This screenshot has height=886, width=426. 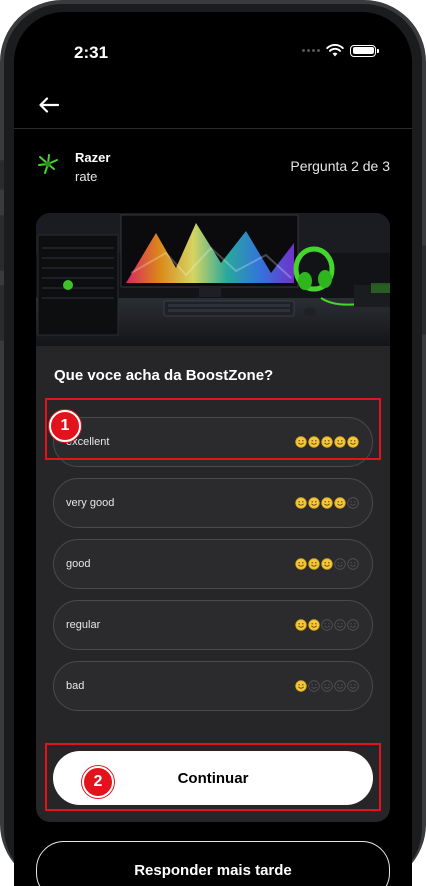 I want to click on battery-icon, so click(x=364, y=50).